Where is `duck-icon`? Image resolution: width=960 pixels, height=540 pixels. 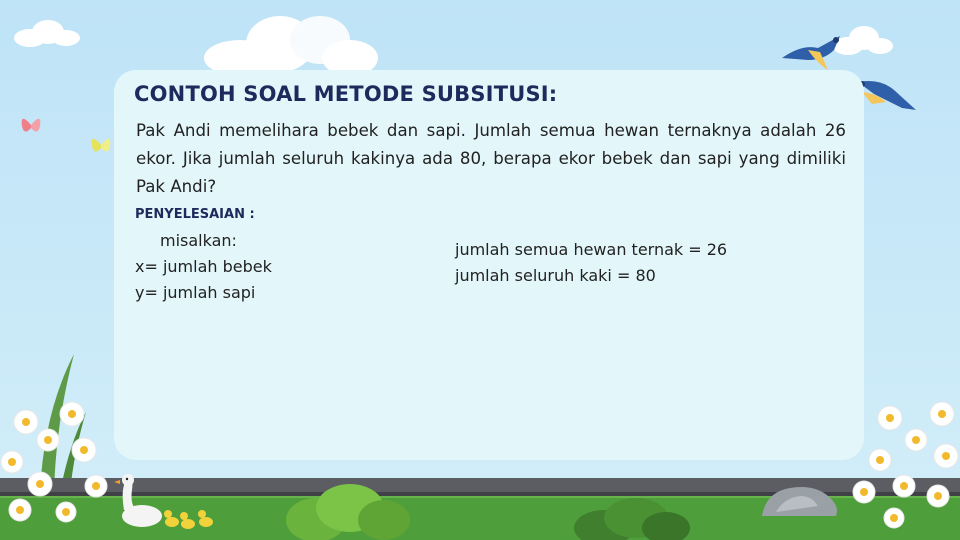
duck-icon is located at coordinates (138, 500).